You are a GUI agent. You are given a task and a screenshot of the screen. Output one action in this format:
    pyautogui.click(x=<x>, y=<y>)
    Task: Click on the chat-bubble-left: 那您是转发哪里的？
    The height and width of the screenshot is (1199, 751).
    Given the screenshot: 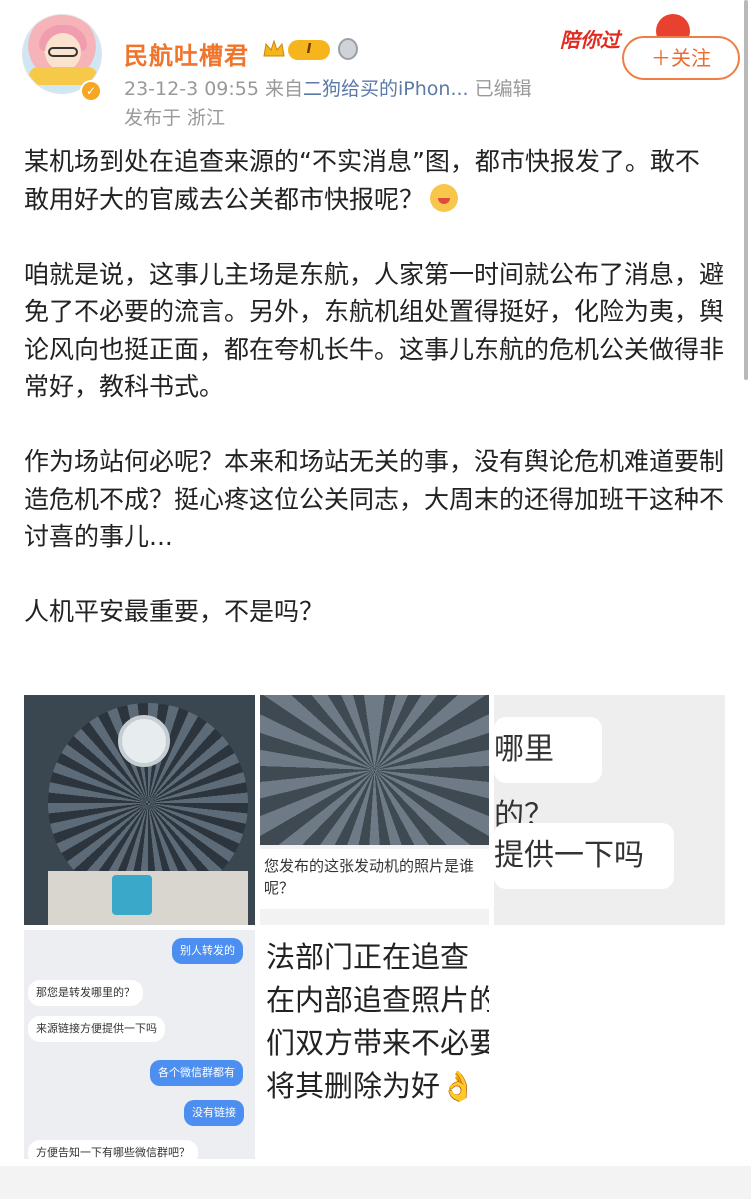 What is the action you would take?
    pyautogui.click(x=85, y=993)
    